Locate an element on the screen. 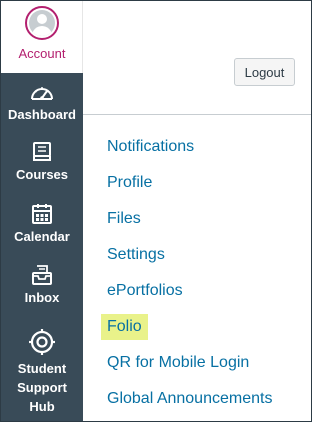  nav-label-line: Support is located at coordinates (42, 387).